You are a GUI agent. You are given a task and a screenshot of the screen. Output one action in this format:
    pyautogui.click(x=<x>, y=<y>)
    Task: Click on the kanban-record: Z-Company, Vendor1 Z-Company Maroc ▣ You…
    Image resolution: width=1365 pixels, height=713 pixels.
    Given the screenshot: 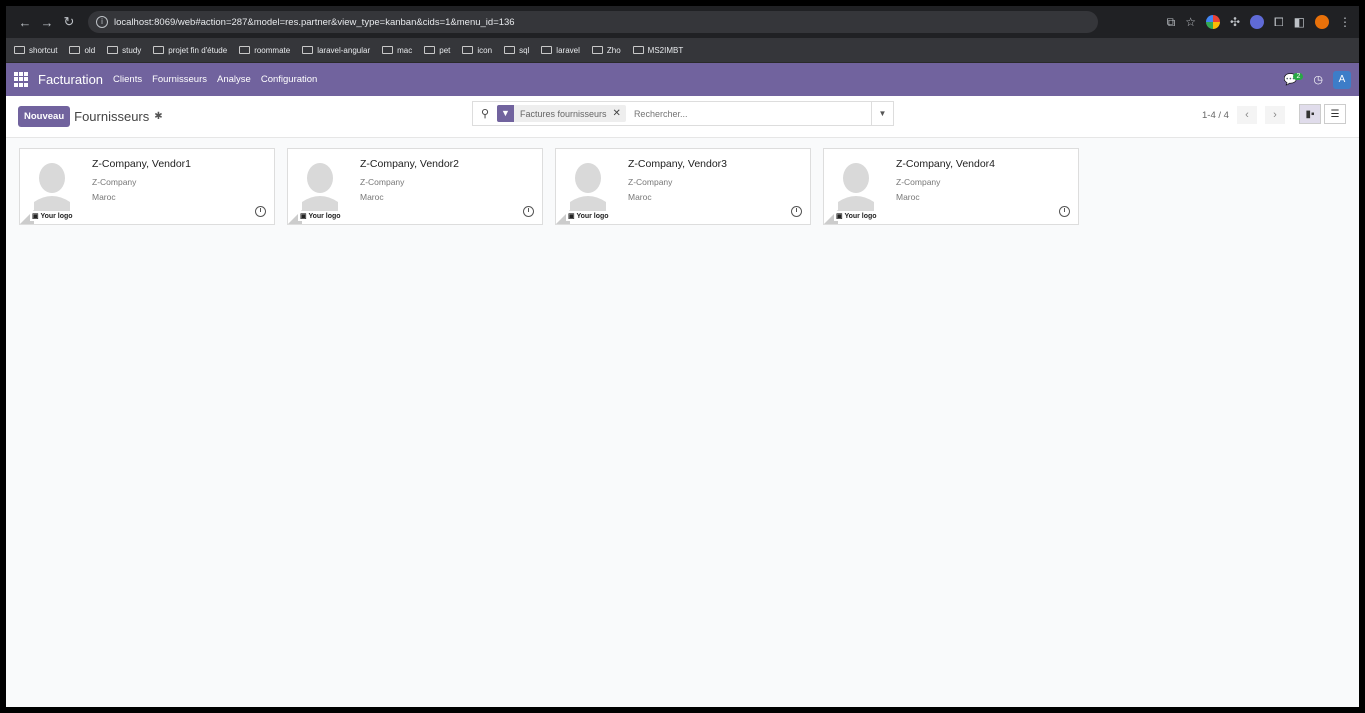 What is the action you would take?
    pyautogui.click(x=147, y=186)
    